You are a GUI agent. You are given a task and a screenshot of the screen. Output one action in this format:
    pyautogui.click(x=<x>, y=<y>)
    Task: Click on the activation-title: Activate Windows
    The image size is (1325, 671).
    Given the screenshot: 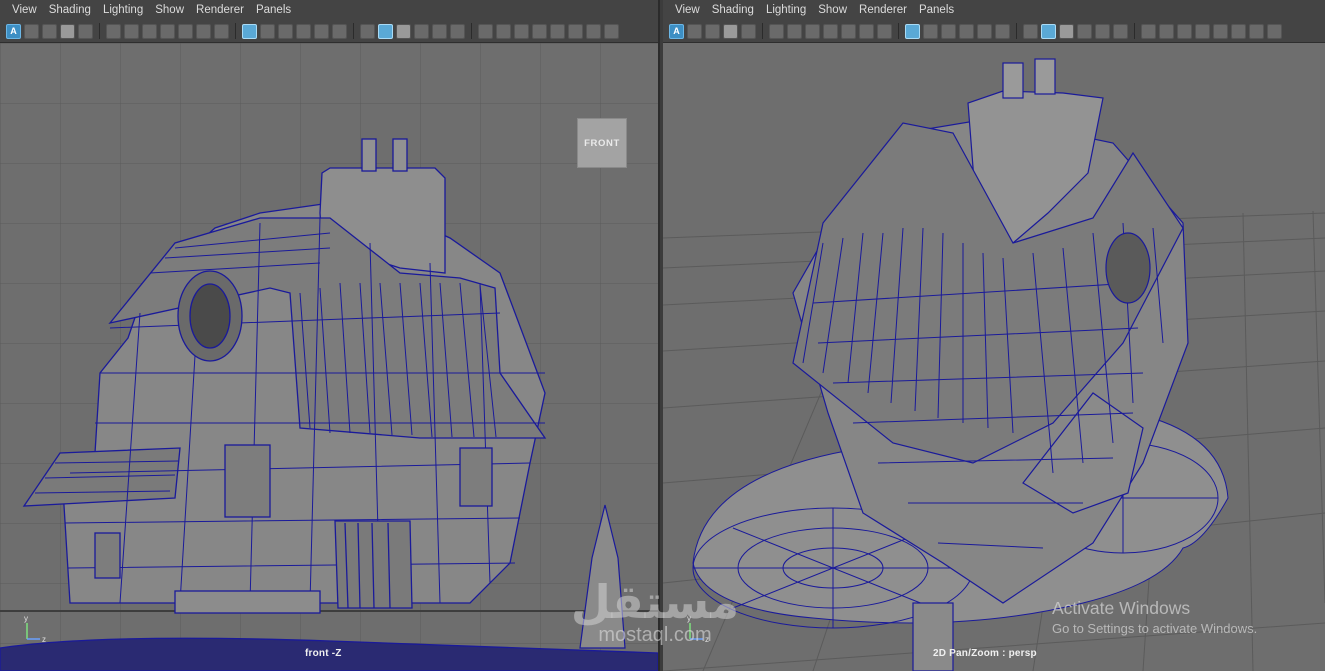 What is the action you would take?
    pyautogui.click(x=1121, y=608)
    